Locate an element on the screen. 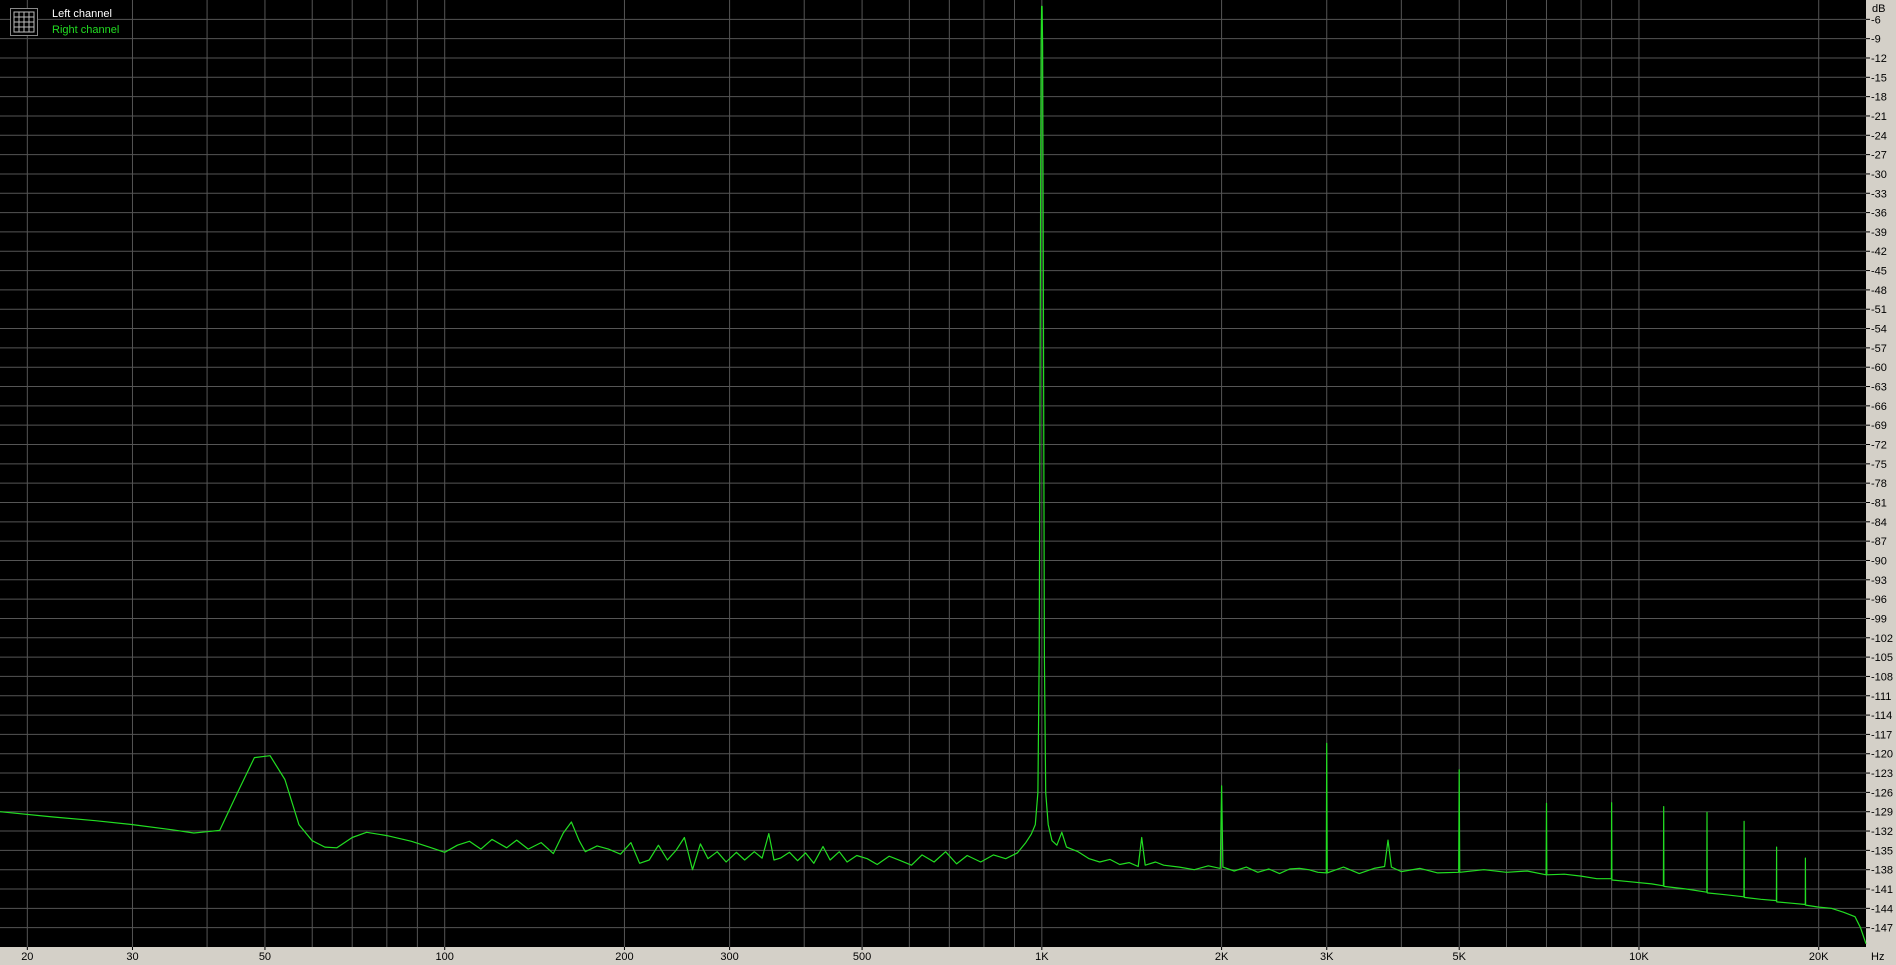 Image resolution: width=1896 pixels, height=965 pixels. y-tick-label: -147 is located at coordinates (1882, 929).